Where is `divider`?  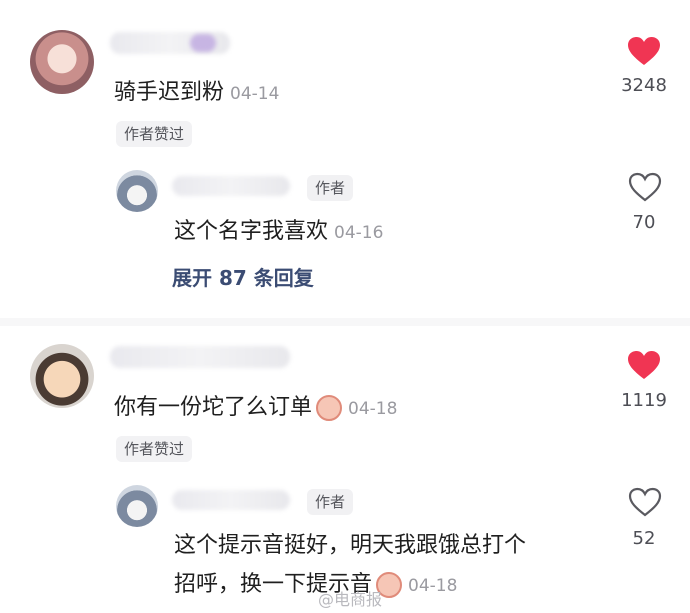
divider is located at coordinates (345, 322).